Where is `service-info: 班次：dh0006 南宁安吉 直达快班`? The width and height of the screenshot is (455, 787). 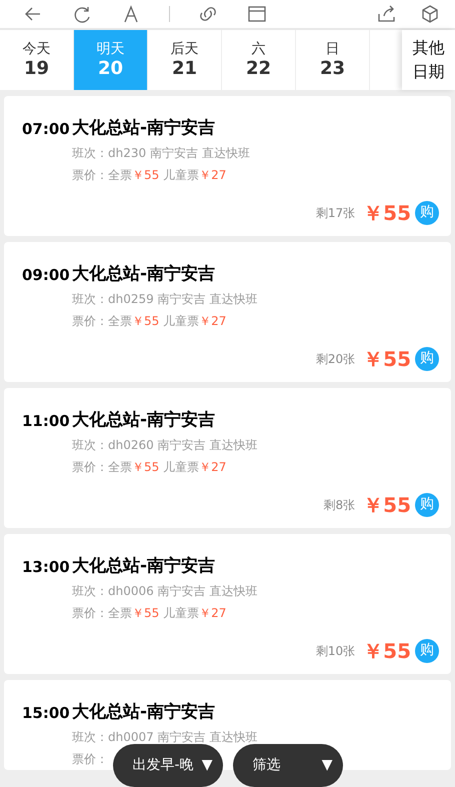 service-info: 班次：dh0006 南宁安吉 直达快班 is located at coordinates (165, 591).